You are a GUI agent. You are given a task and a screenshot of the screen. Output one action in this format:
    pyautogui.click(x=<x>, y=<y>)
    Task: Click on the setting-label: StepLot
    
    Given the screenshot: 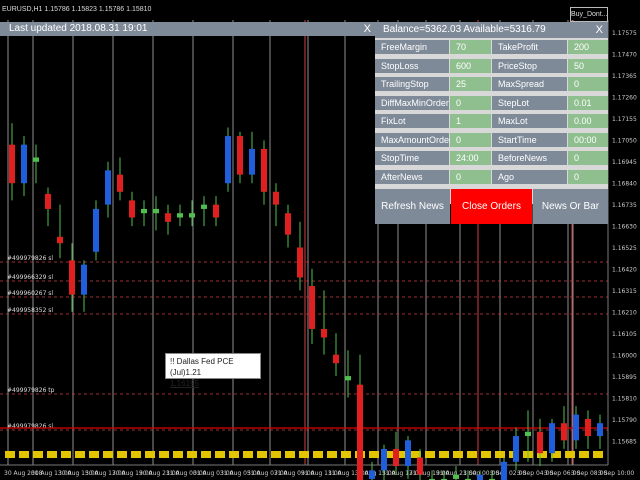 What is the action you would take?
    pyautogui.click(x=529, y=102)
    